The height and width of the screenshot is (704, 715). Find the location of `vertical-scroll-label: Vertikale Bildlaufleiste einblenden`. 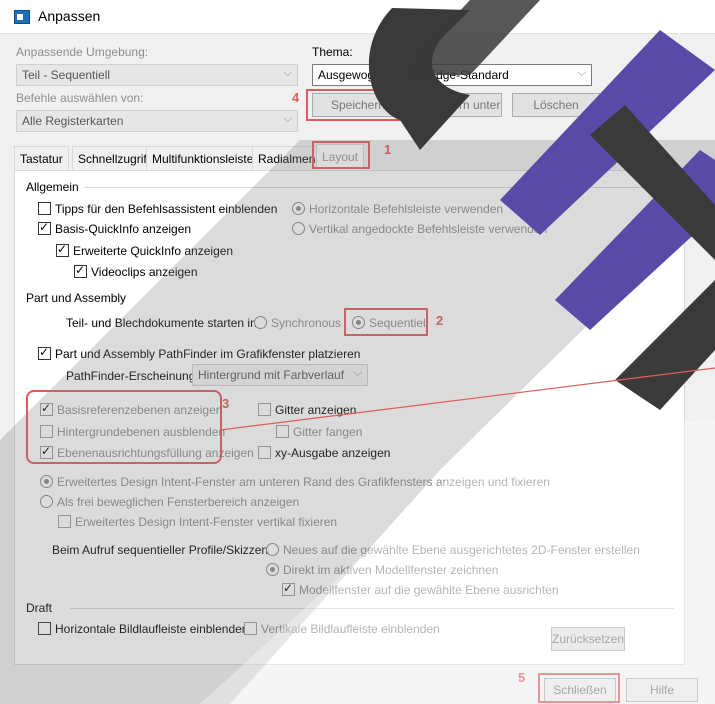

vertical-scroll-label: Vertikale Bildlaufleiste einblenden is located at coordinates (350, 629).